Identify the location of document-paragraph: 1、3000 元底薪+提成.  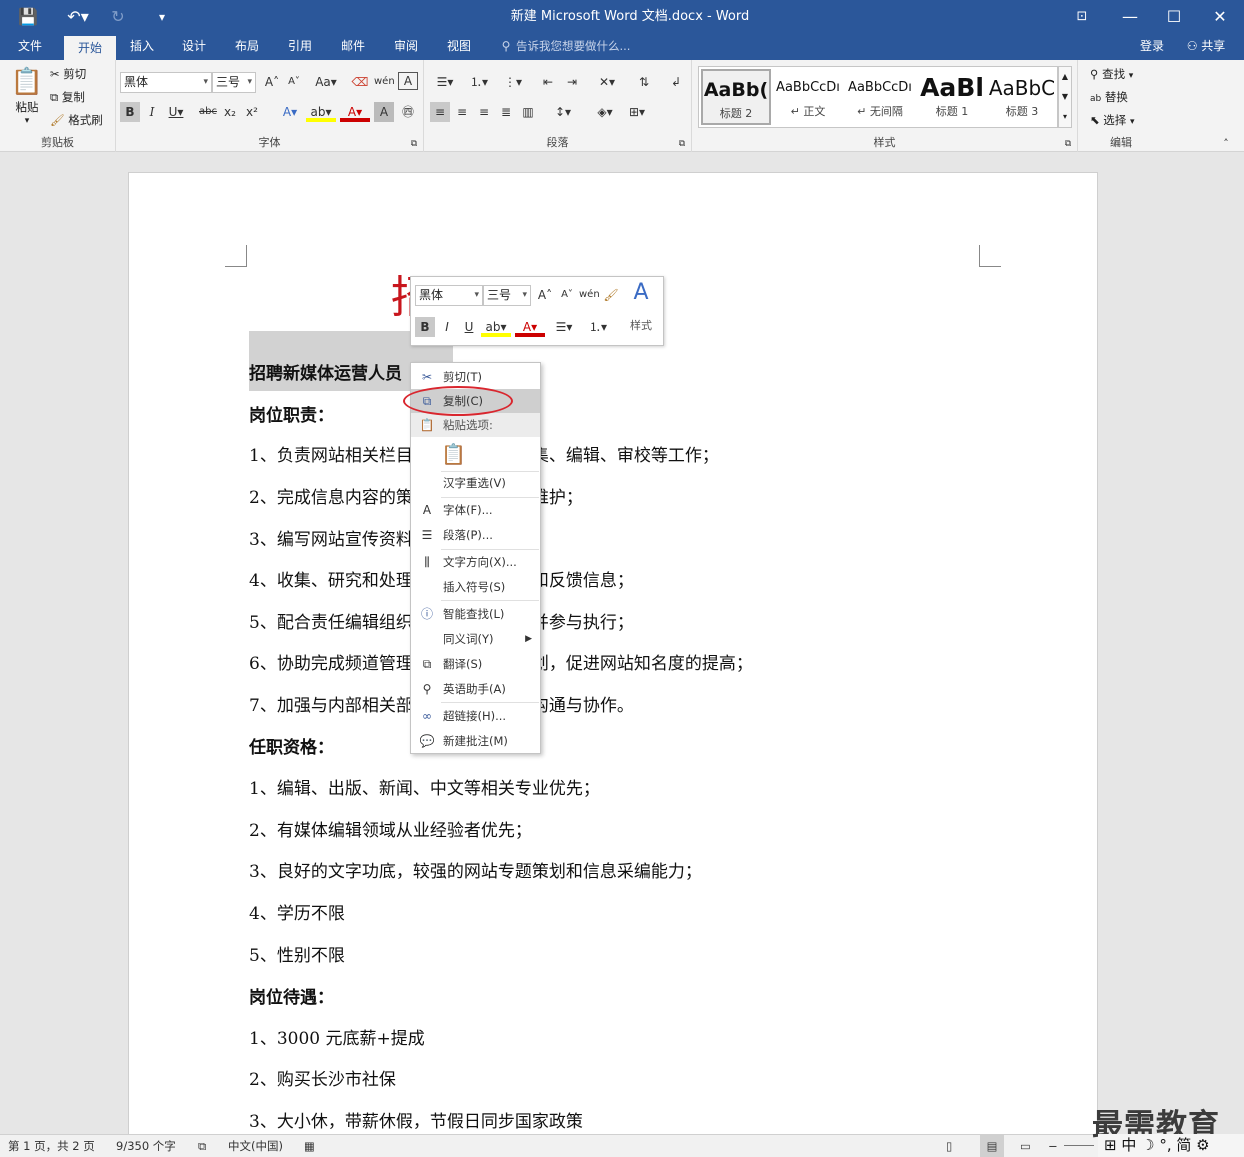
(337, 1036).